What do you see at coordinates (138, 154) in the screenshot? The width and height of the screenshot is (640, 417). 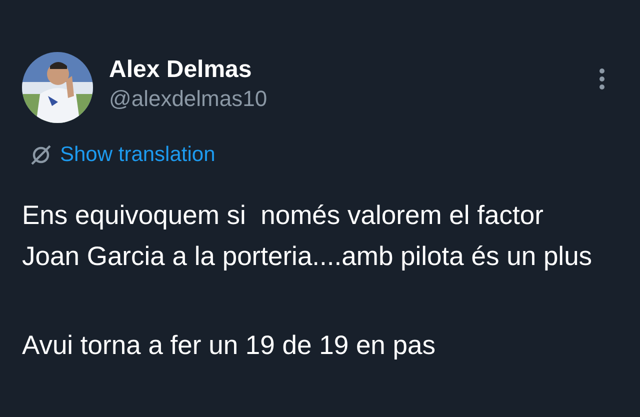 I see `show-translation-link: Show translation` at bounding box center [138, 154].